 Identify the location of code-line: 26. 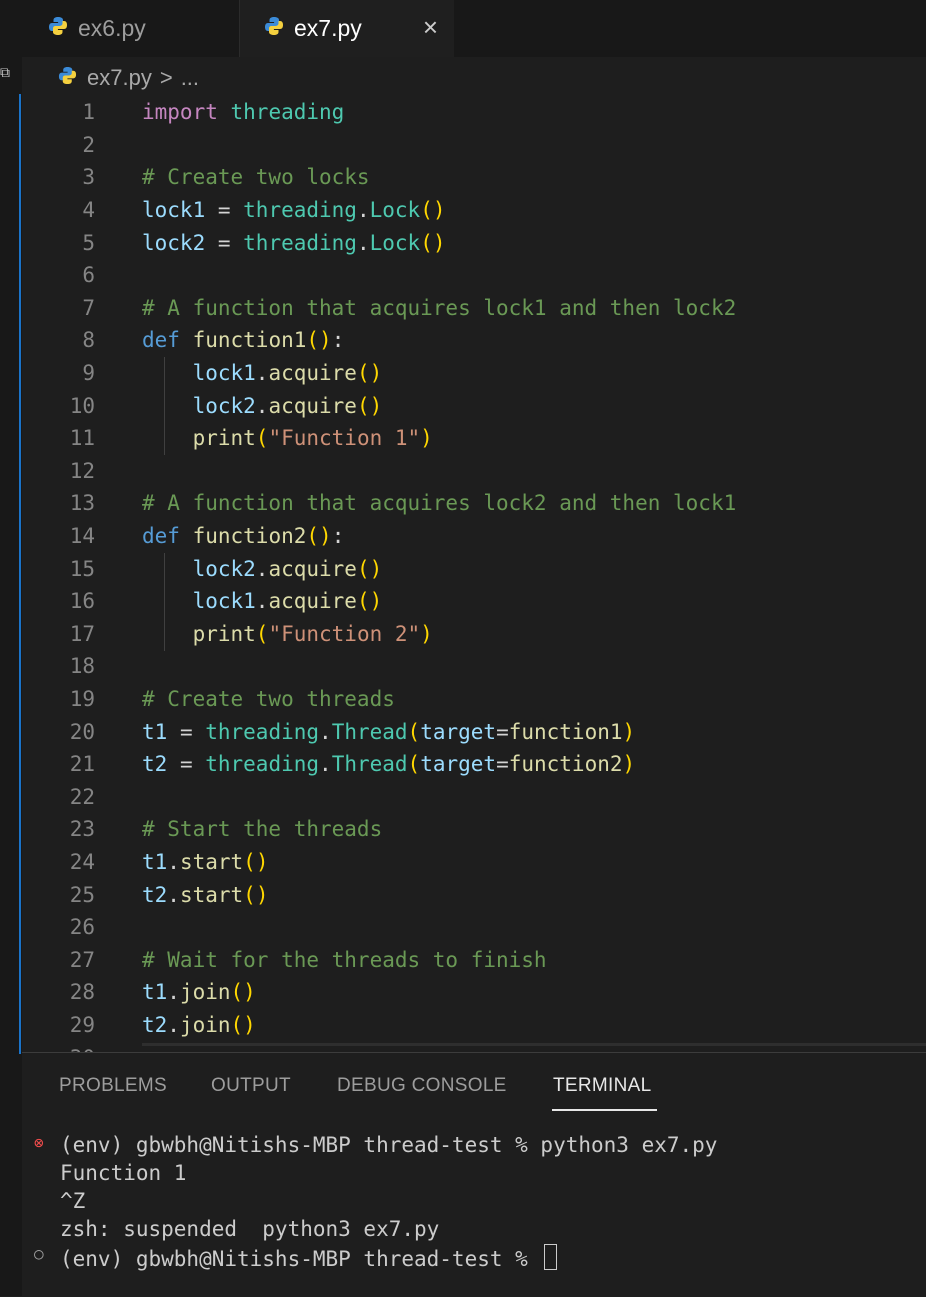
(474, 927).